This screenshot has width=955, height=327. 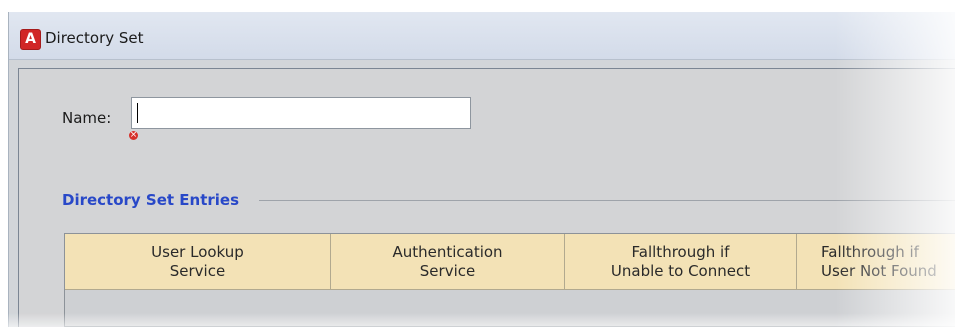 What do you see at coordinates (94, 38) in the screenshot?
I see `window-title: Directory Set` at bounding box center [94, 38].